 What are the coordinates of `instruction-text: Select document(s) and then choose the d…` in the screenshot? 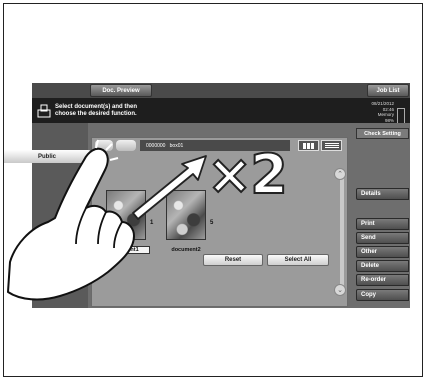 It's located at (96, 111).